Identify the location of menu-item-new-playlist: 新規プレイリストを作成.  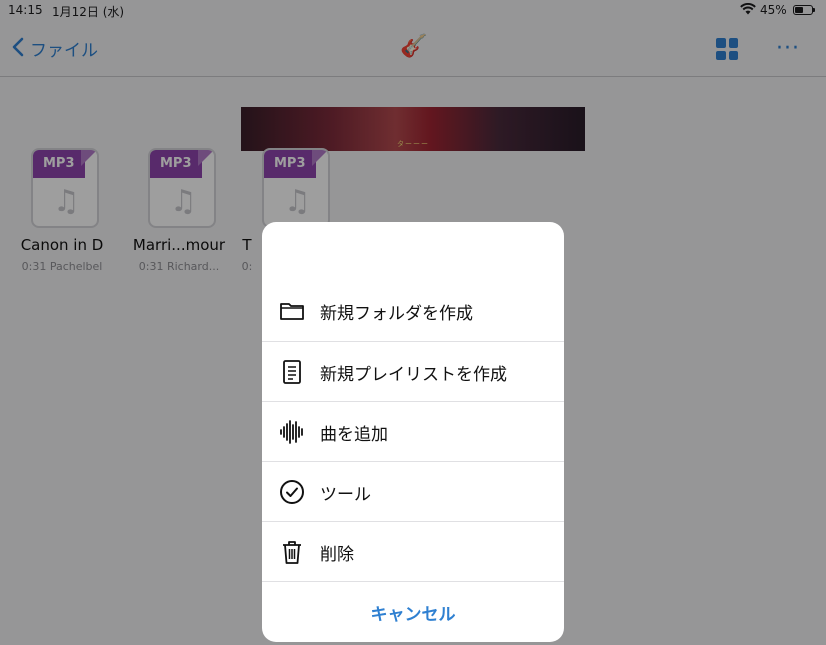
(413, 371).